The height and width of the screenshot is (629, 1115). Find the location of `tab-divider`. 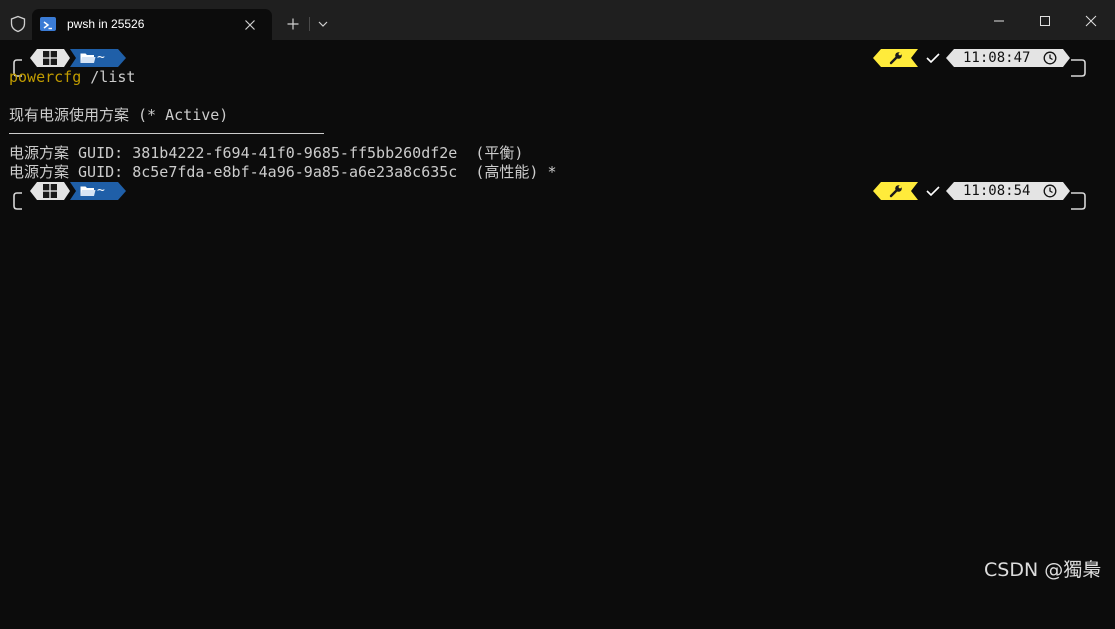

tab-divider is located at coordinates (309, 24).